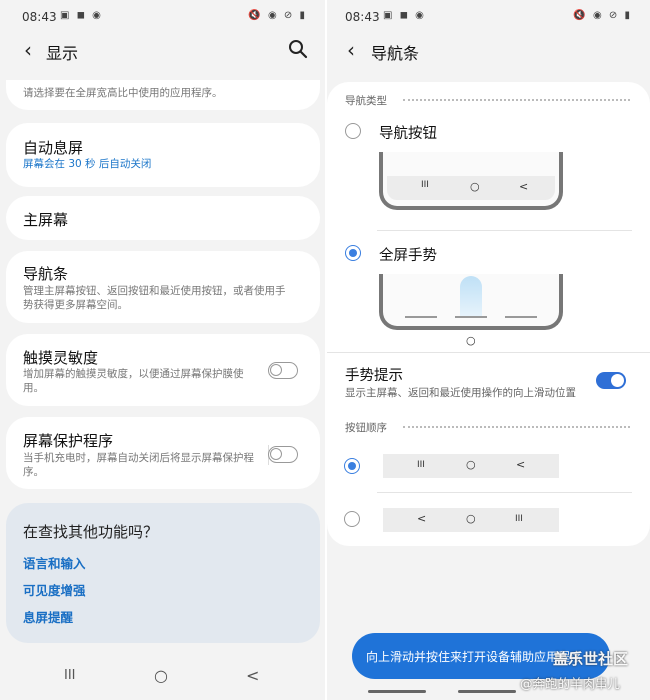  What do you see at coordinates (374, 376) in the screenshot?
I see `gesture-hints-title: 手势提示` at bounding box center [374, 376].